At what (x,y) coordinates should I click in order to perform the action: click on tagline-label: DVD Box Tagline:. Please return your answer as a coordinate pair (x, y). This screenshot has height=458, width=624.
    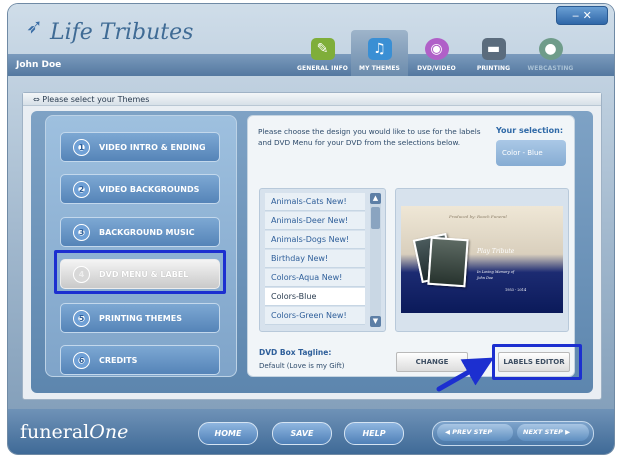
    Looking at the image, I should click on (295, 352).